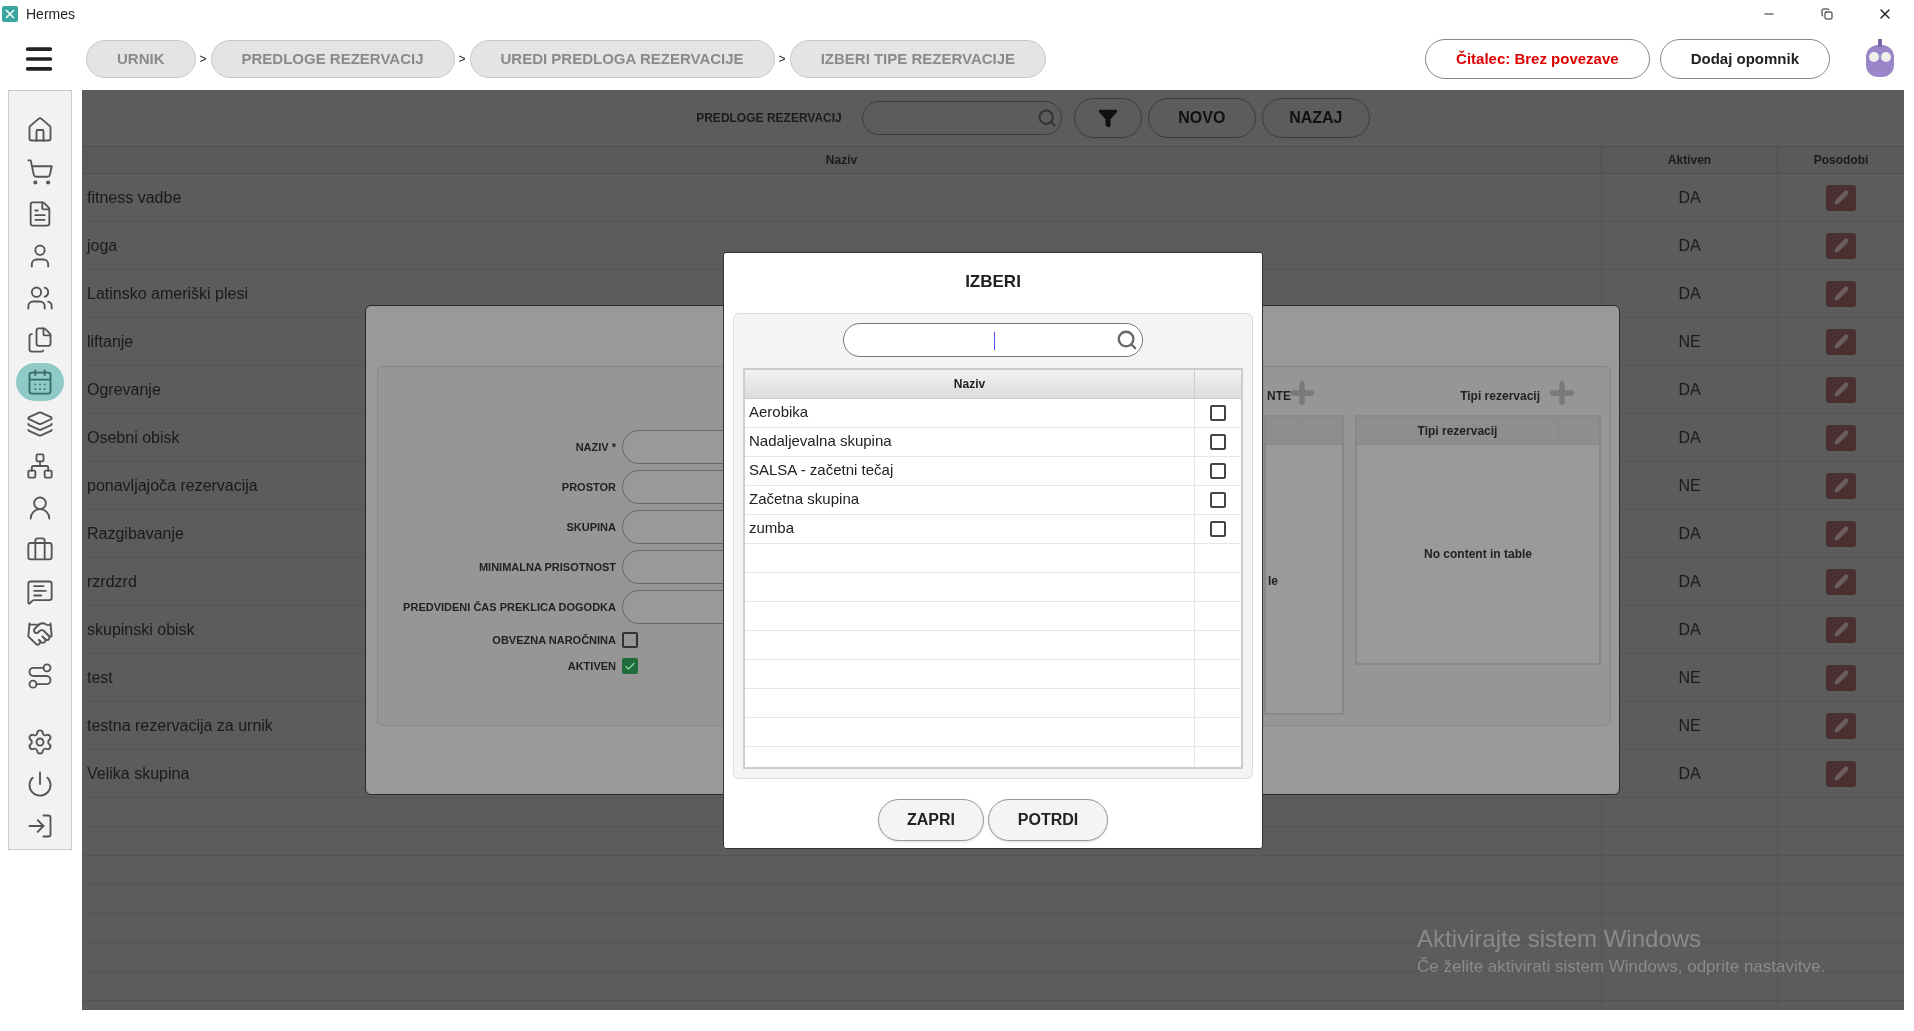 The image size is (1914, 1031). What do you see at coordinates (50, 14) in the screenshot?
I see `window-title: Hermes` at bounding box center [50, 14].